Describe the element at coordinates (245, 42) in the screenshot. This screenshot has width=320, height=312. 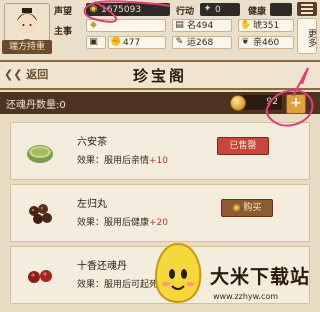
I see `leaf-icon: ❦` at that location.